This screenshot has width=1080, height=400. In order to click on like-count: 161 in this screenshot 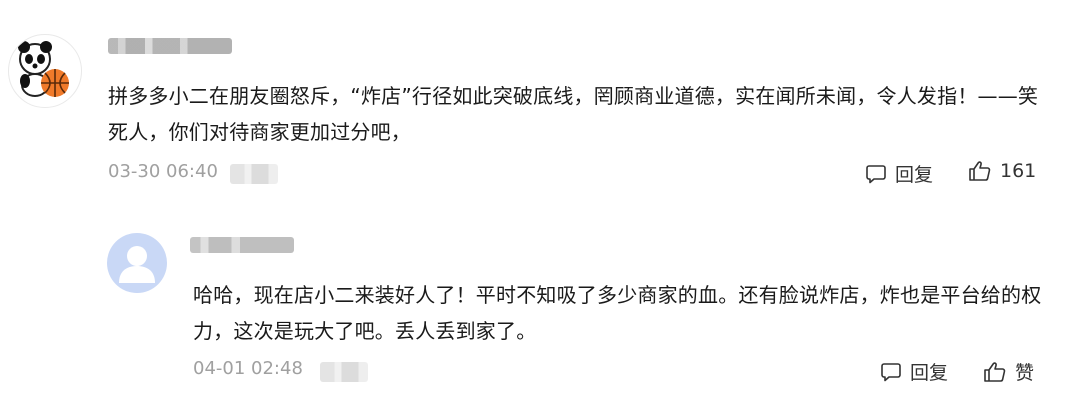, I will do `click(1018, 171)`.